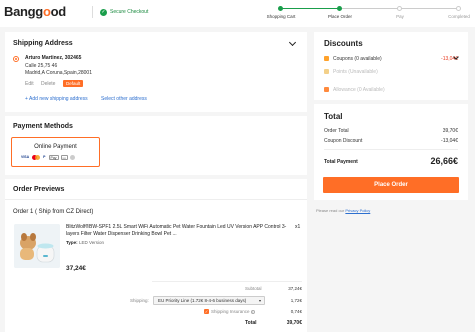  Describe the element at coordinates (298, 227) in the screenshot. I see `product-quantity: x1` at that location.